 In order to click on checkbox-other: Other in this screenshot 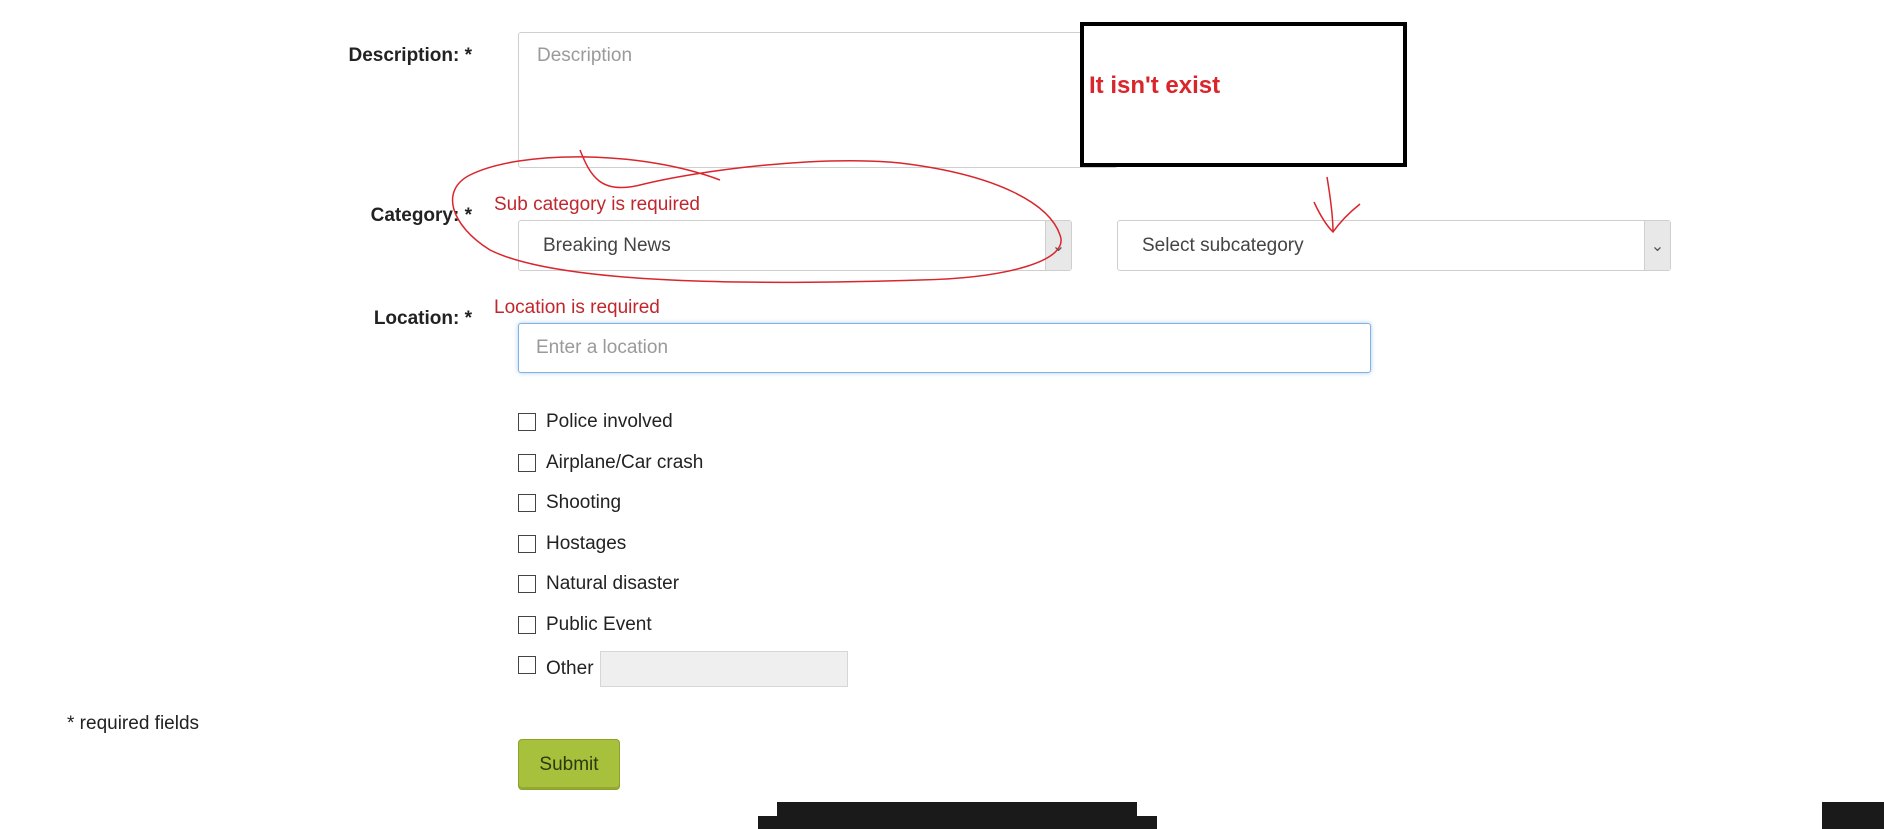, I will do `click(718, 669)`.